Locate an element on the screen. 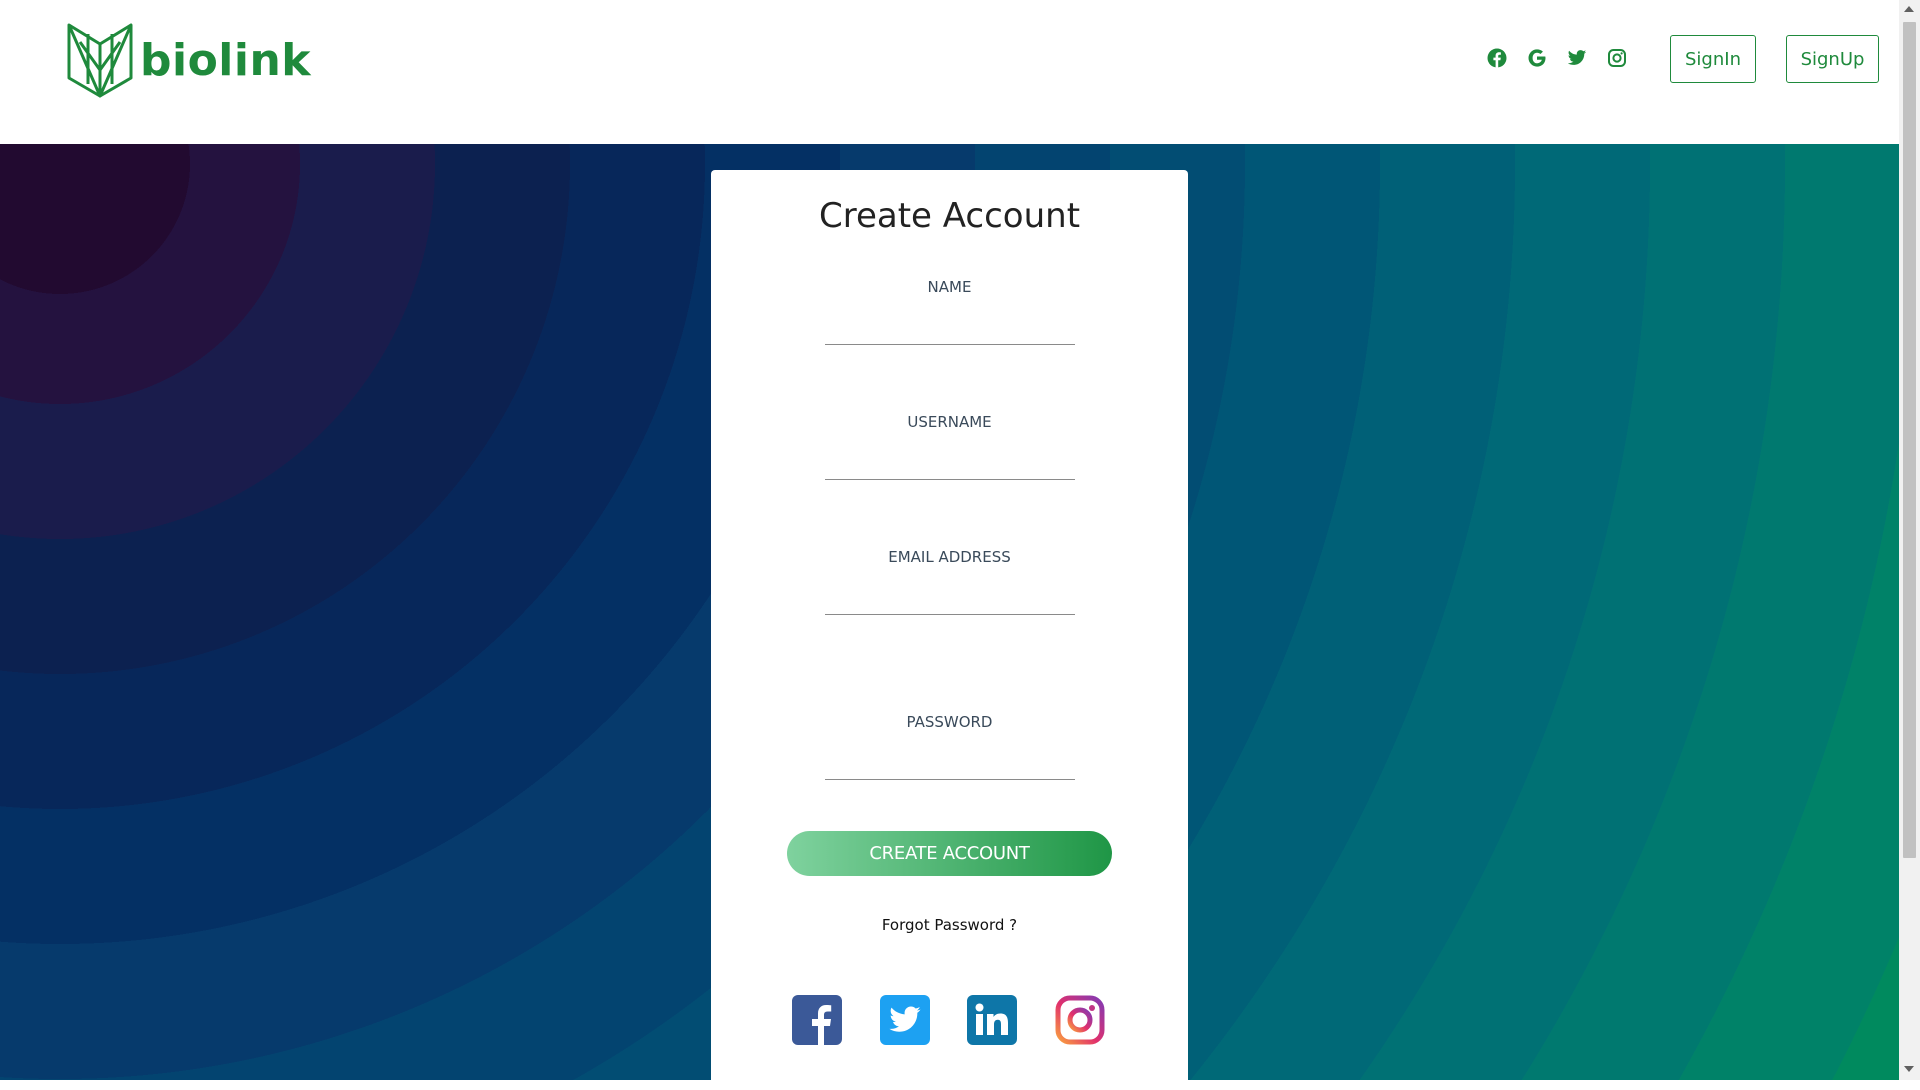 This screenshot has width=1920, height=1090. header-social-links is located at coordinates (1557, 58).